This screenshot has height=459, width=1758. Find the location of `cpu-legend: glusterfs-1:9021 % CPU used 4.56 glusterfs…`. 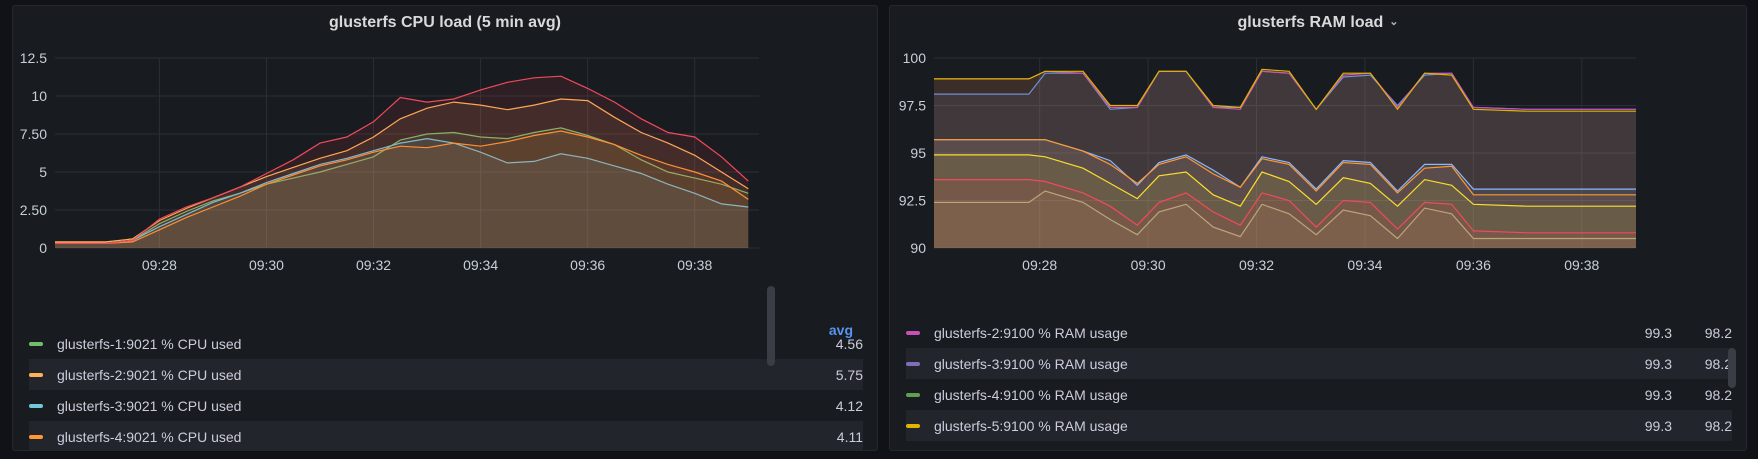

cpu-legend: glusterfs-1:9021 % CPU used 4.56 glusterfs… is located at coordinates (446, 389).